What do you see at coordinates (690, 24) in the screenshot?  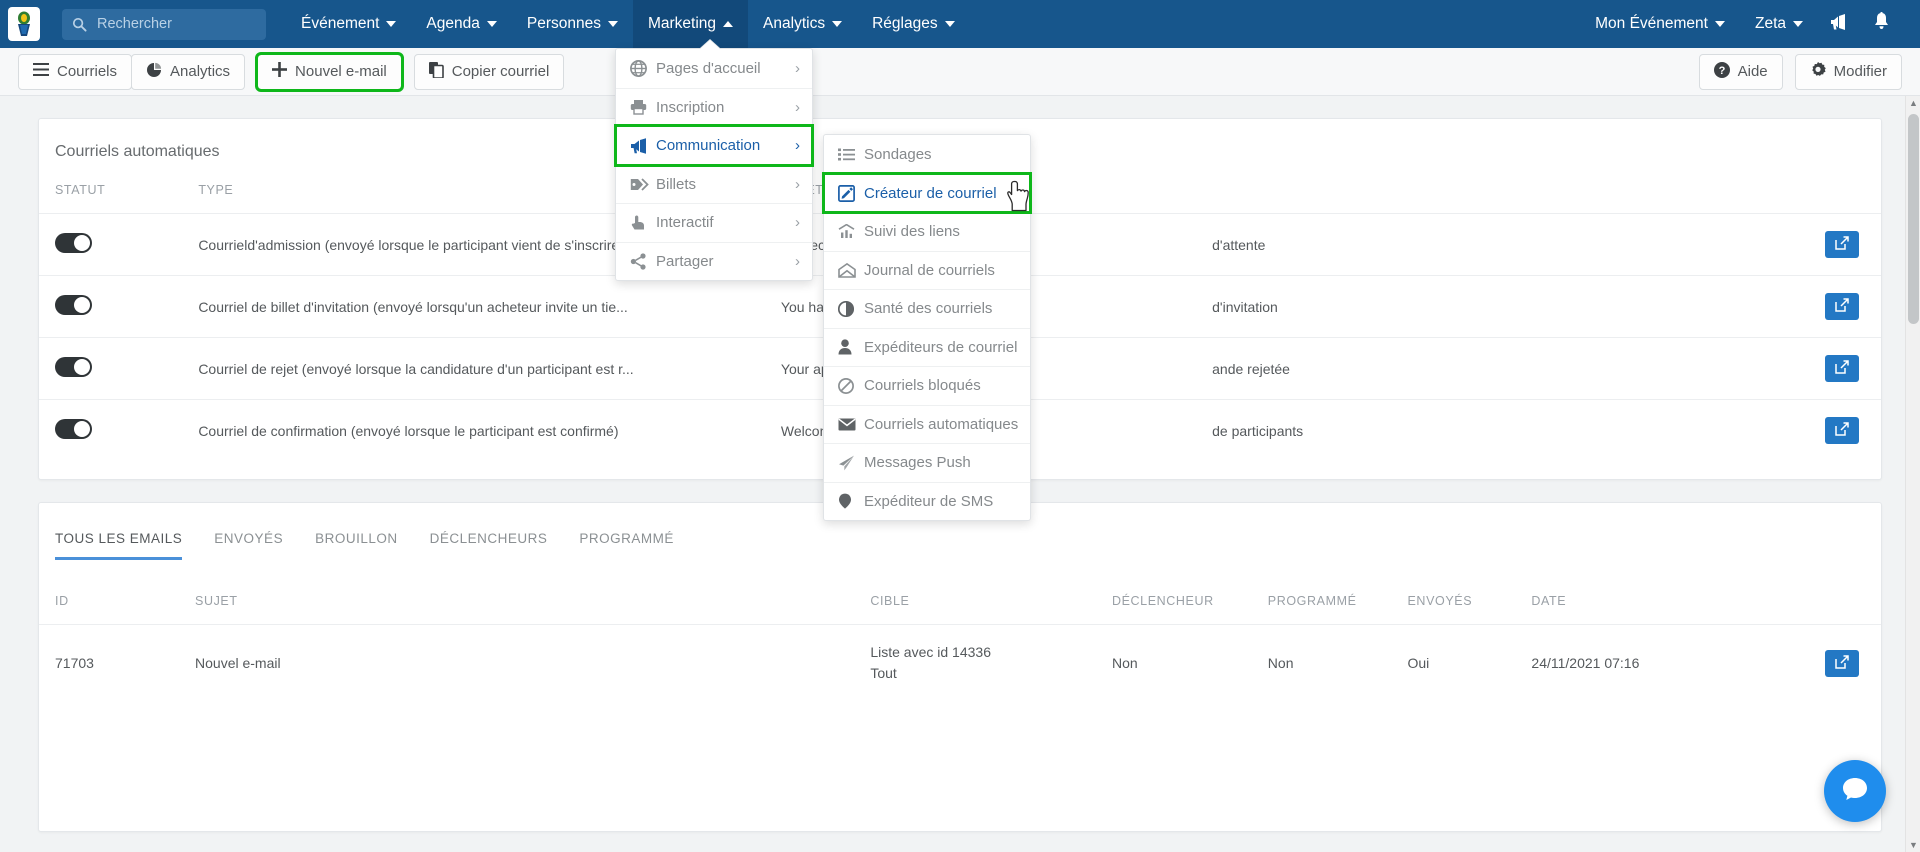 I see `nav-item-marketing: Marketing` at bounding box center [690, 24].